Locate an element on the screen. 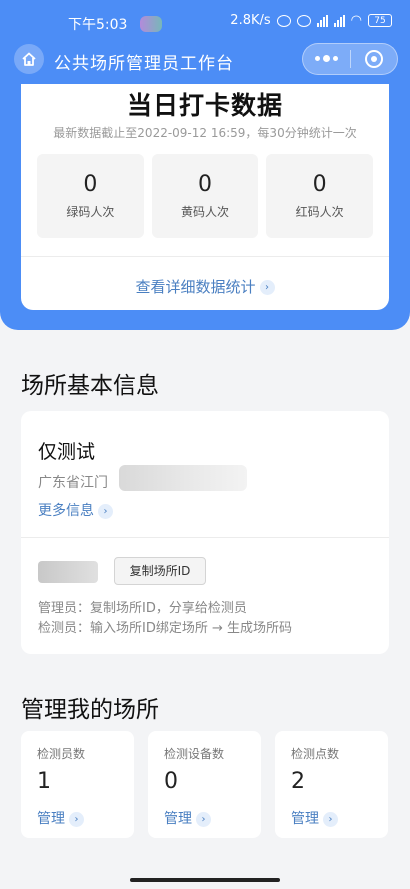 This screenshot has width=410, height=889. stat-red: 0 红码人次 is located at coordinates (320, 196).